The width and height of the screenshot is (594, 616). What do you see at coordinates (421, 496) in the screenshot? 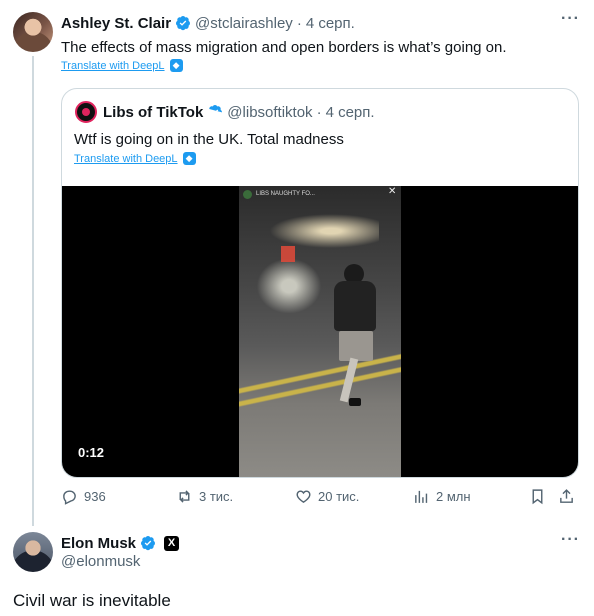
I see `analytics-icon` at bounding box center [421, 496].